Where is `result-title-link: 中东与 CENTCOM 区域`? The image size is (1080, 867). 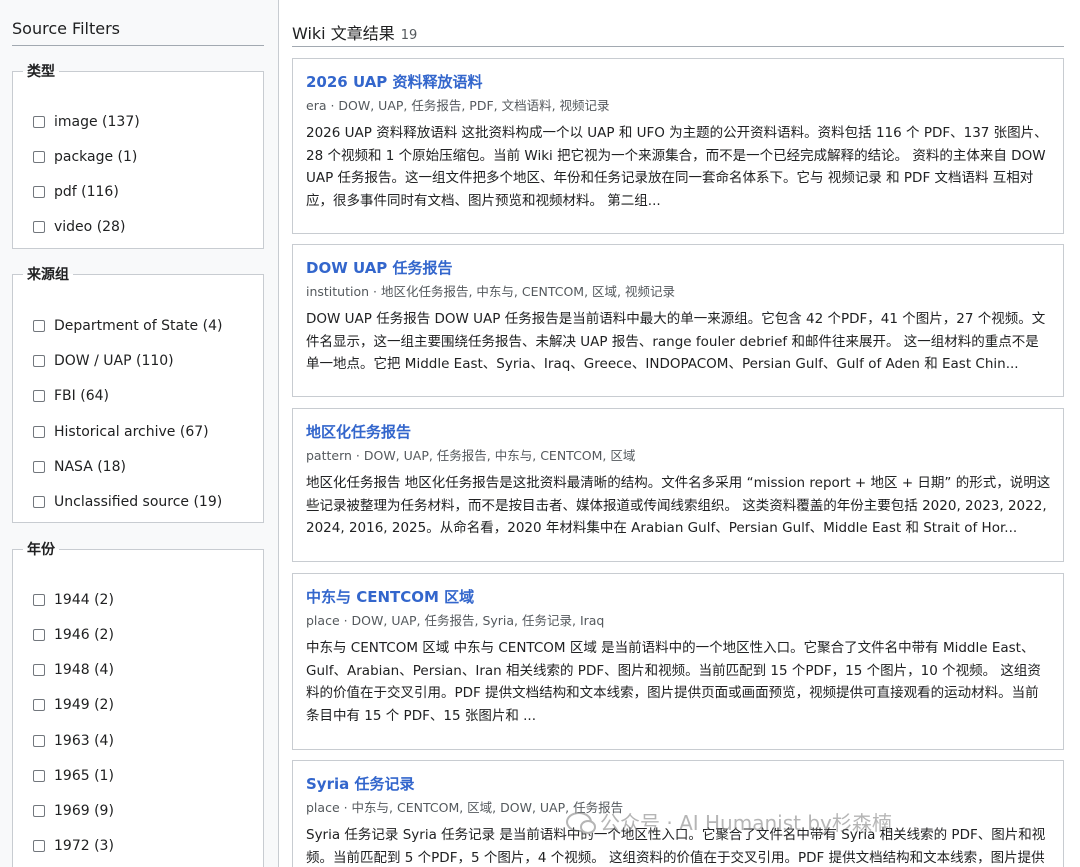
result-title-link: 中东与 CENTCOM 区域 is located at coordinates (678, 597).